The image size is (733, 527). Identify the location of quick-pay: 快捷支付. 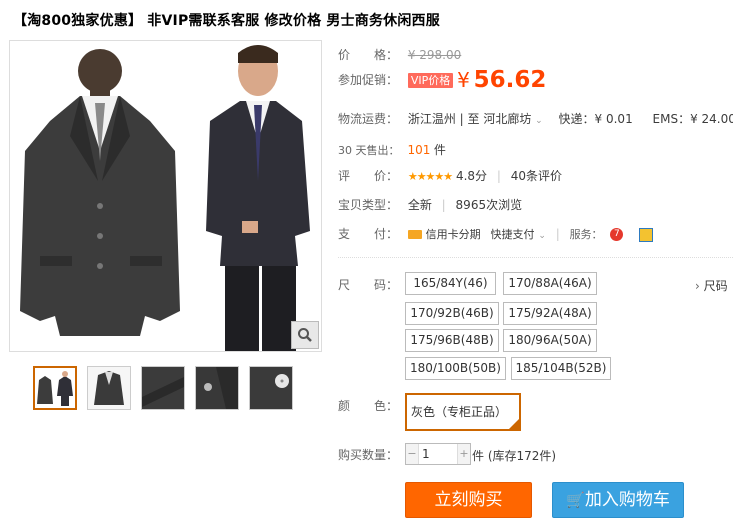
(512, 234).